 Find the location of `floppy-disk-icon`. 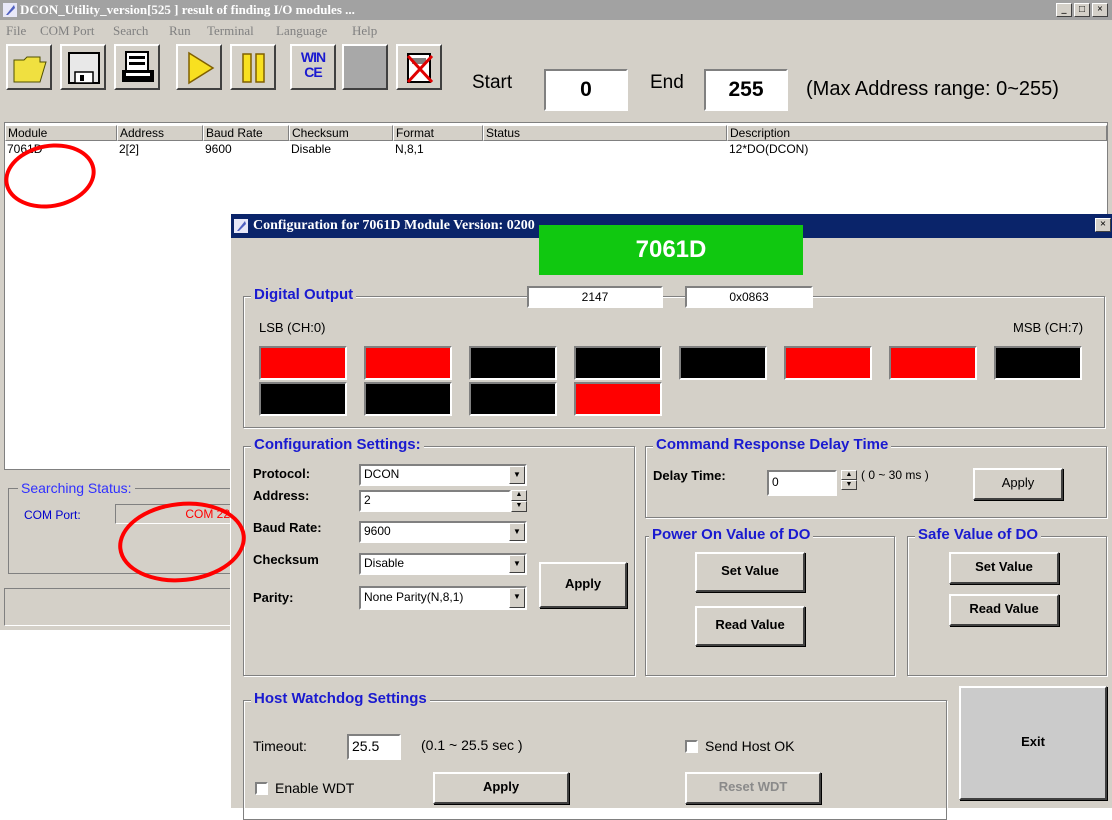

floppy-disk-icon is located at coordinates (84, 68).